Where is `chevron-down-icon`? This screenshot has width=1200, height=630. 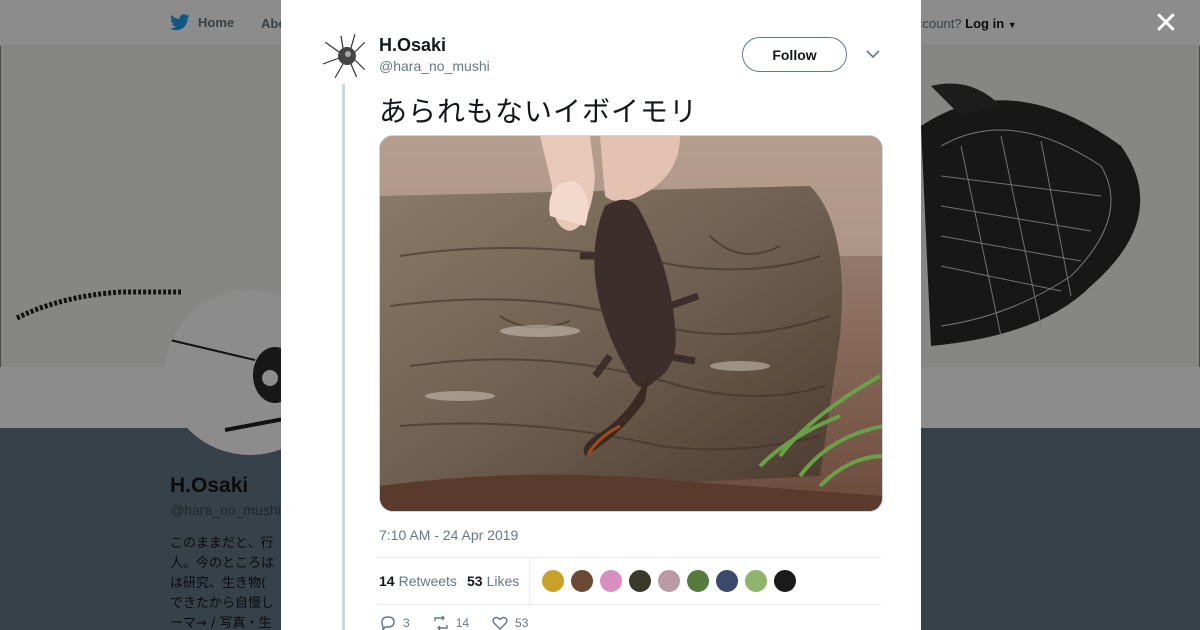
chevron-down-icon is located at coordinates (873, 54).